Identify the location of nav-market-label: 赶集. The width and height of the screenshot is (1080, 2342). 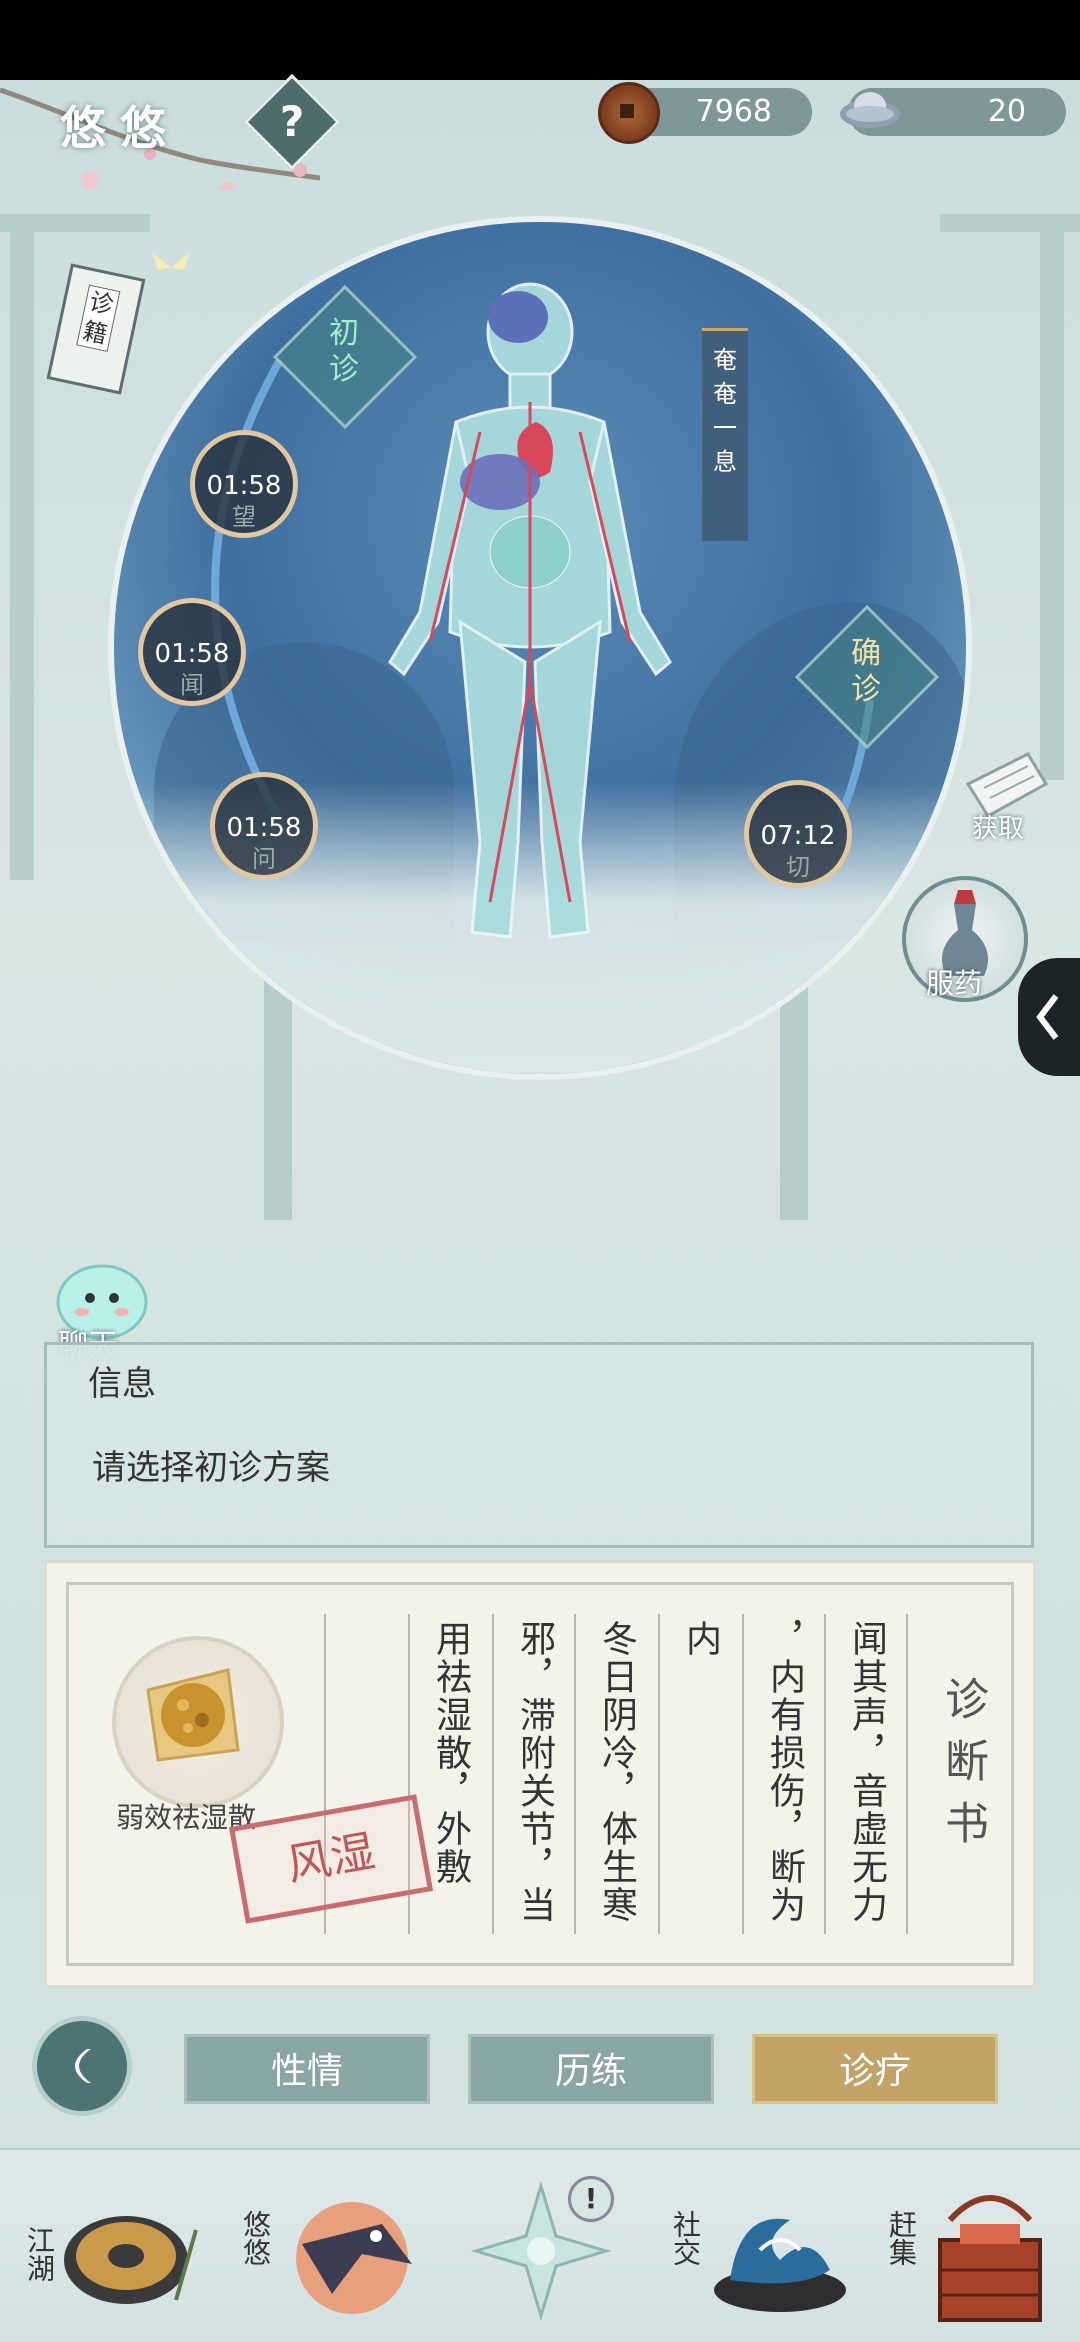
(901, 2238).